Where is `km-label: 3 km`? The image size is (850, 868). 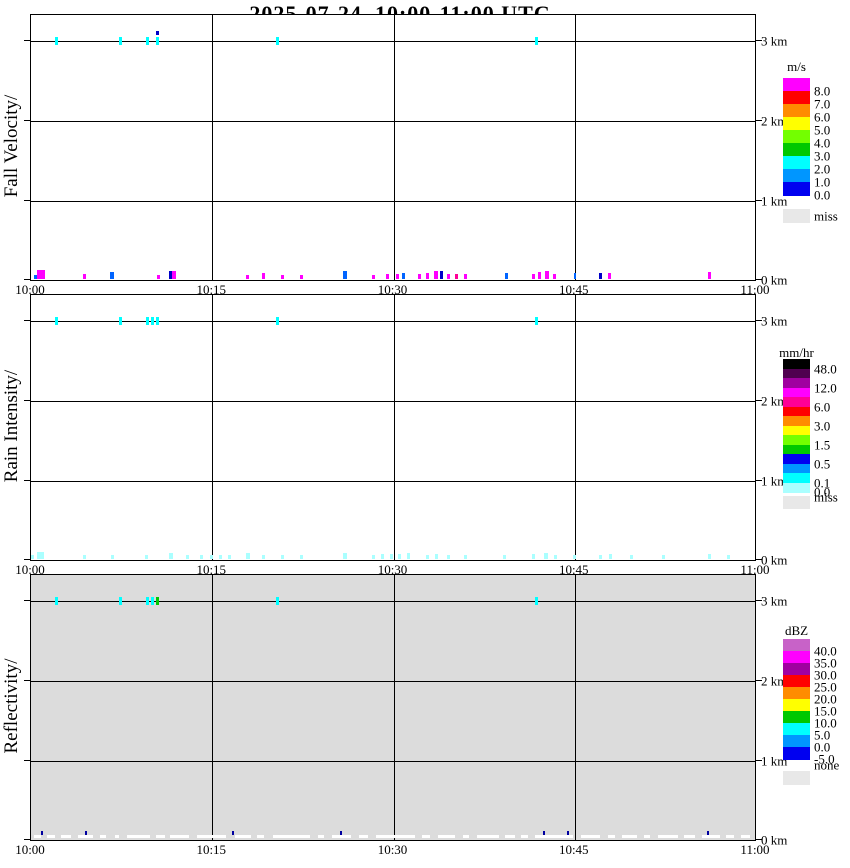 km-label: 3 km is located at coordinates (774, 601).